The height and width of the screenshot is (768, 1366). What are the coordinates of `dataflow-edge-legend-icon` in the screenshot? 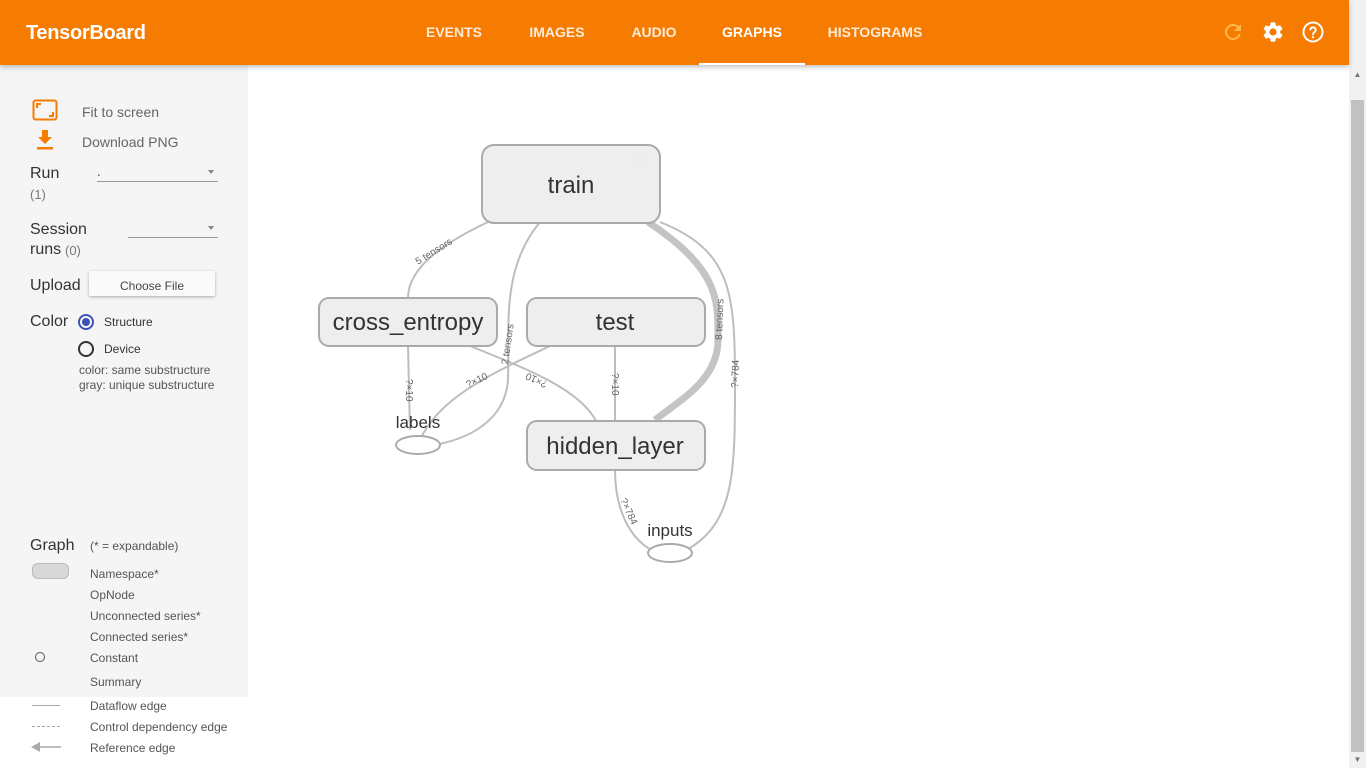 It's located at (46, 705).